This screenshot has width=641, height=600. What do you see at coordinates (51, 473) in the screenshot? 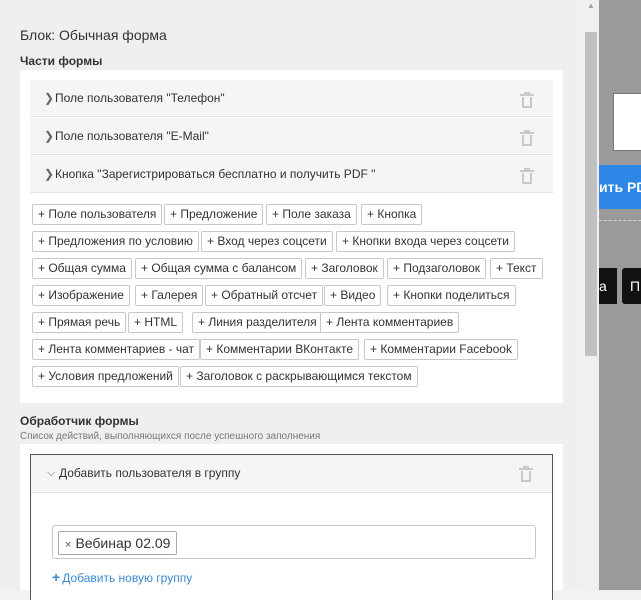
I see `chevron-down-icon: ⌵` at bounding box center [51, 473].